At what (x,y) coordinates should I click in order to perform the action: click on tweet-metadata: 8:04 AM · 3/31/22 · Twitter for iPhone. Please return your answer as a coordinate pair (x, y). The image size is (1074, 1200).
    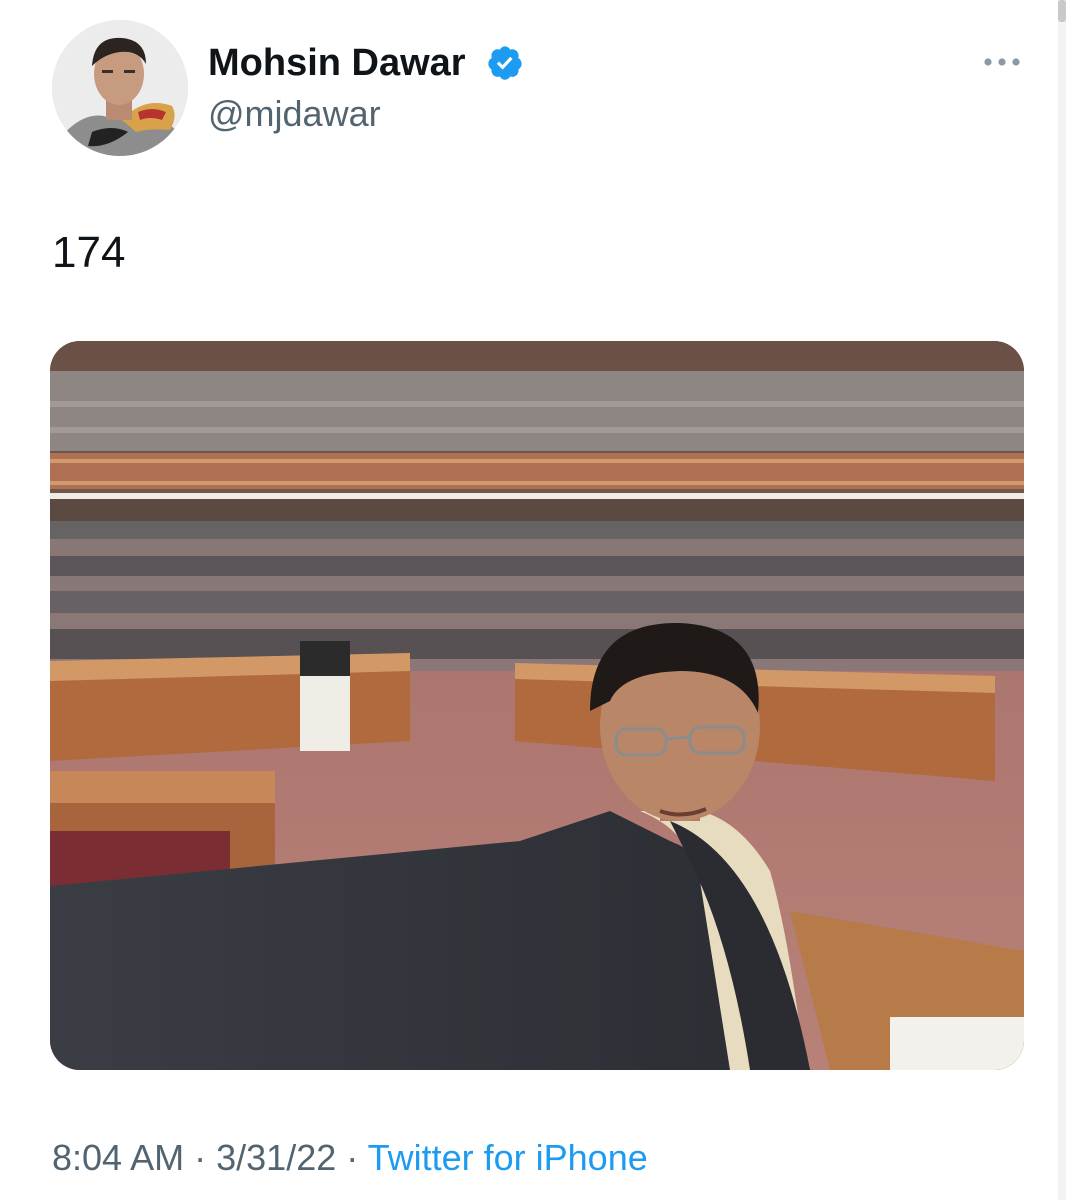
    Looking at the image, I should click on (350, 1158).